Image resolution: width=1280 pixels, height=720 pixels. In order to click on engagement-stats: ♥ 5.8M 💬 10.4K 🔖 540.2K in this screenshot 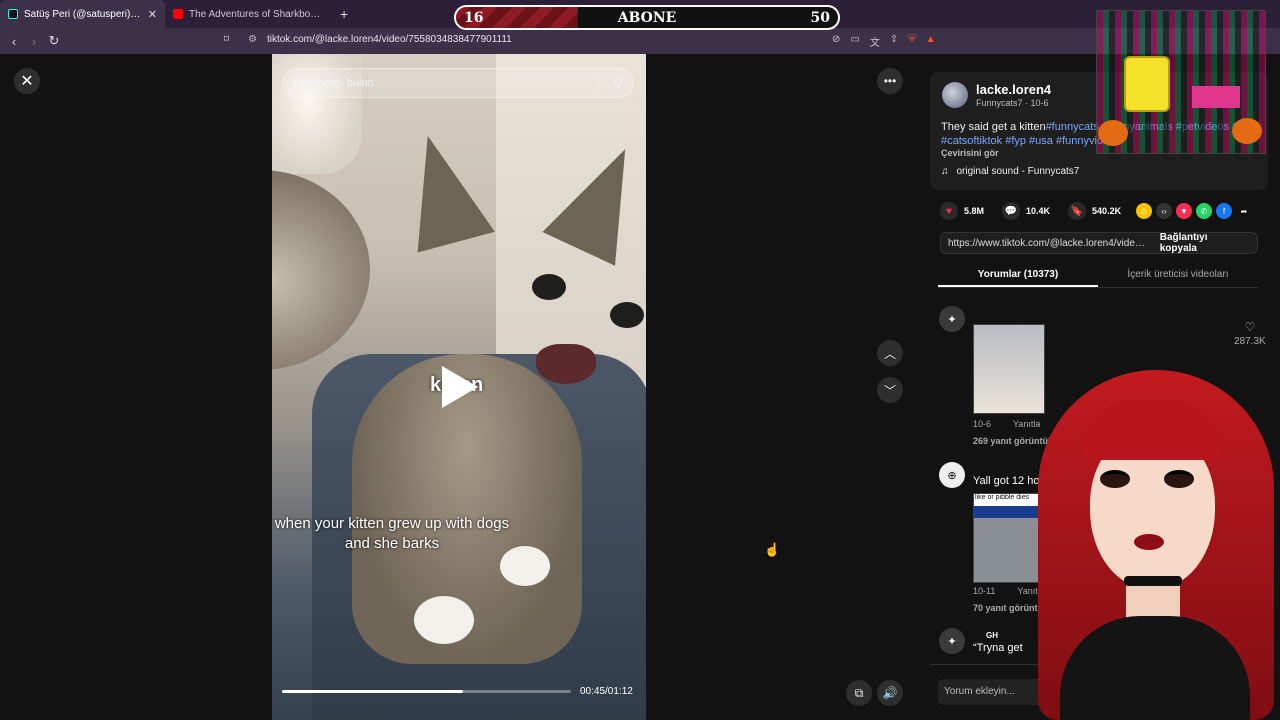, I will do `click(1036, 211)`.